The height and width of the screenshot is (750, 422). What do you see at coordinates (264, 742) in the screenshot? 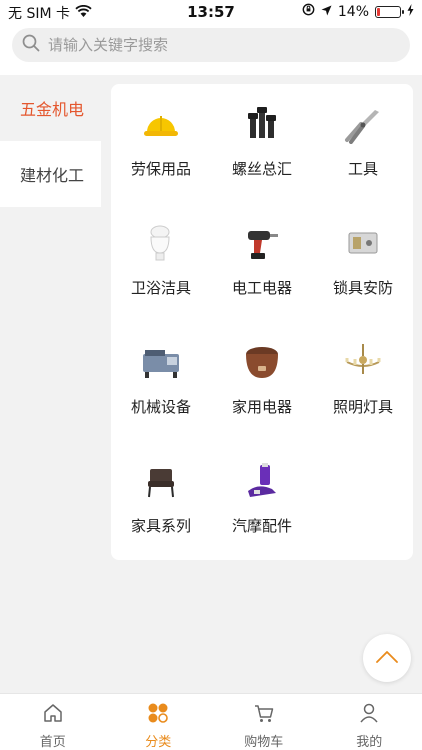
I see `tab-label: 购物车` at bounding box center [264, 742].